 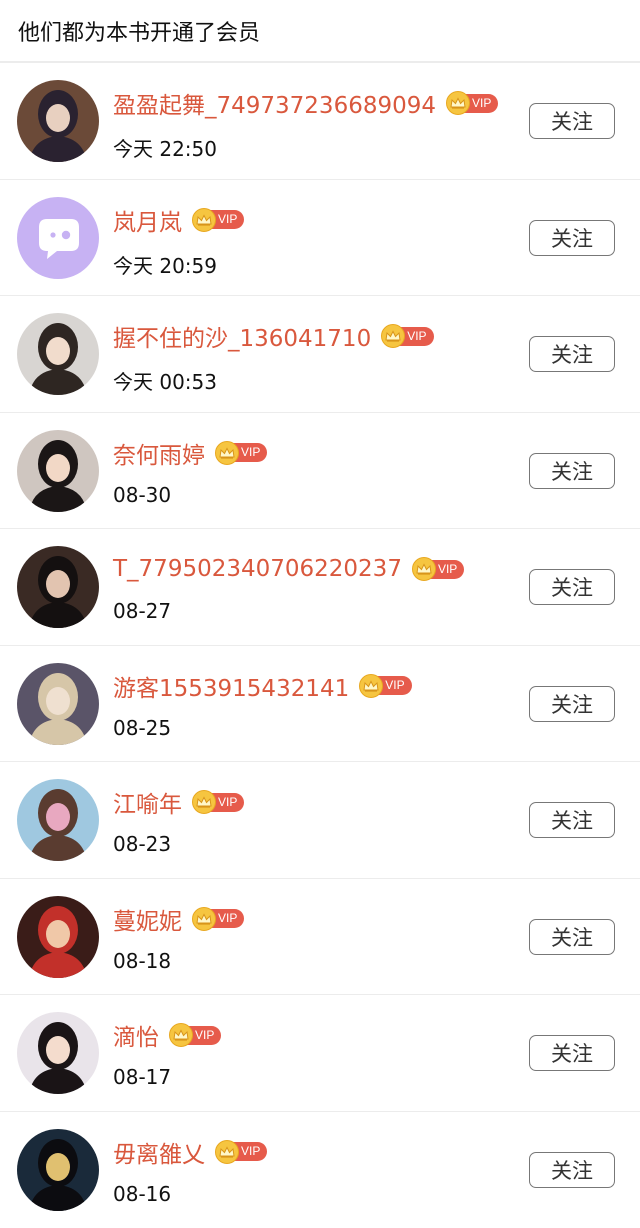 I want to click on member-row: 蔓妮妮 VIP 08-18 关注, so click(x=320, y=937).